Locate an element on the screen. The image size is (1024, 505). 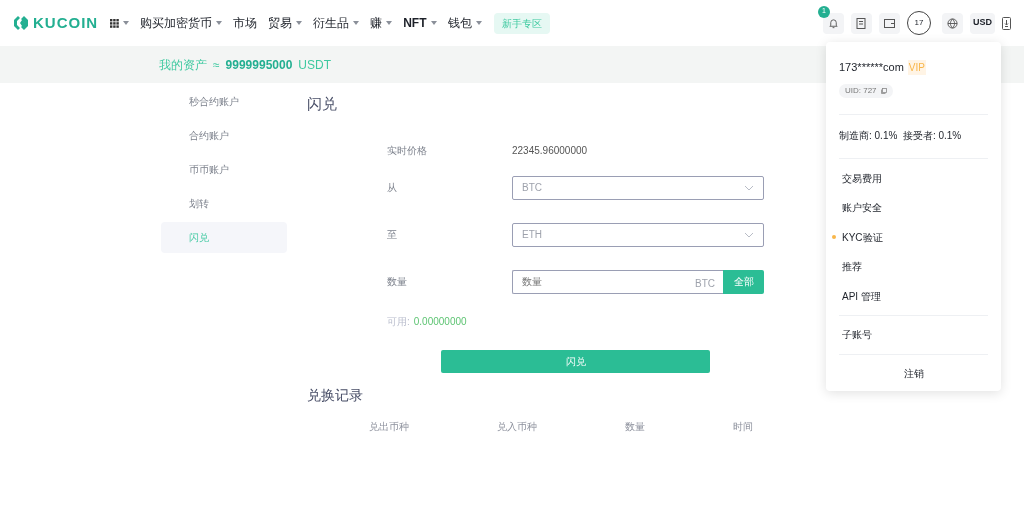
uid-tag: UID: 727 is located at coordinates (866, 90).